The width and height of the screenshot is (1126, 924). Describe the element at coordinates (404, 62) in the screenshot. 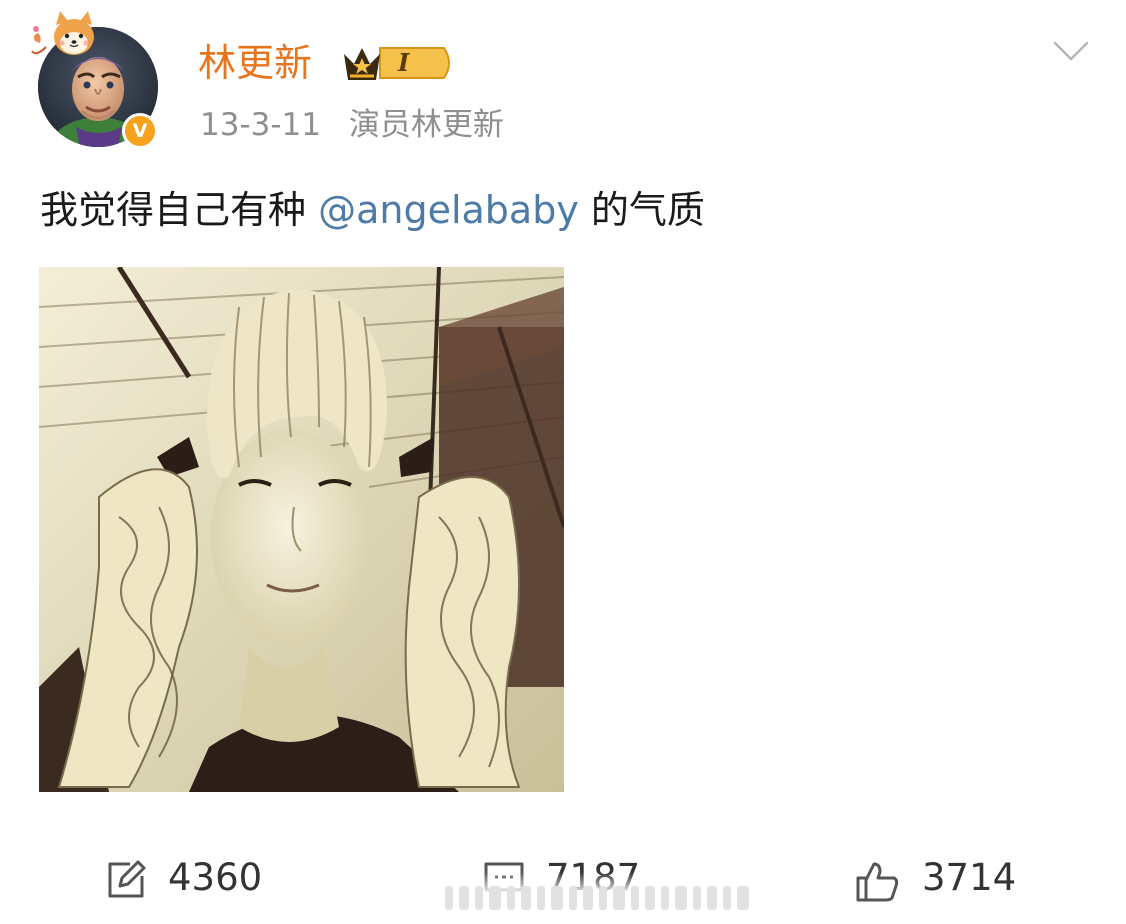

I see `level-badge-text: I` at that location.